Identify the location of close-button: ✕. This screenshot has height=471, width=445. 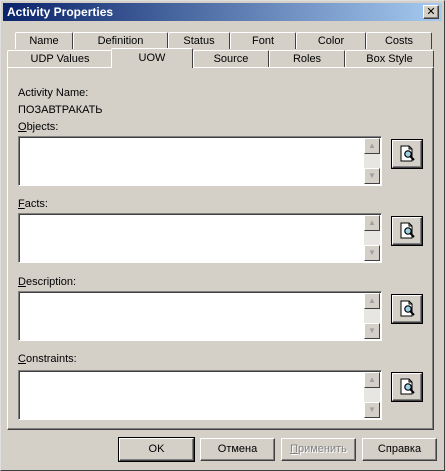
(431, 12).